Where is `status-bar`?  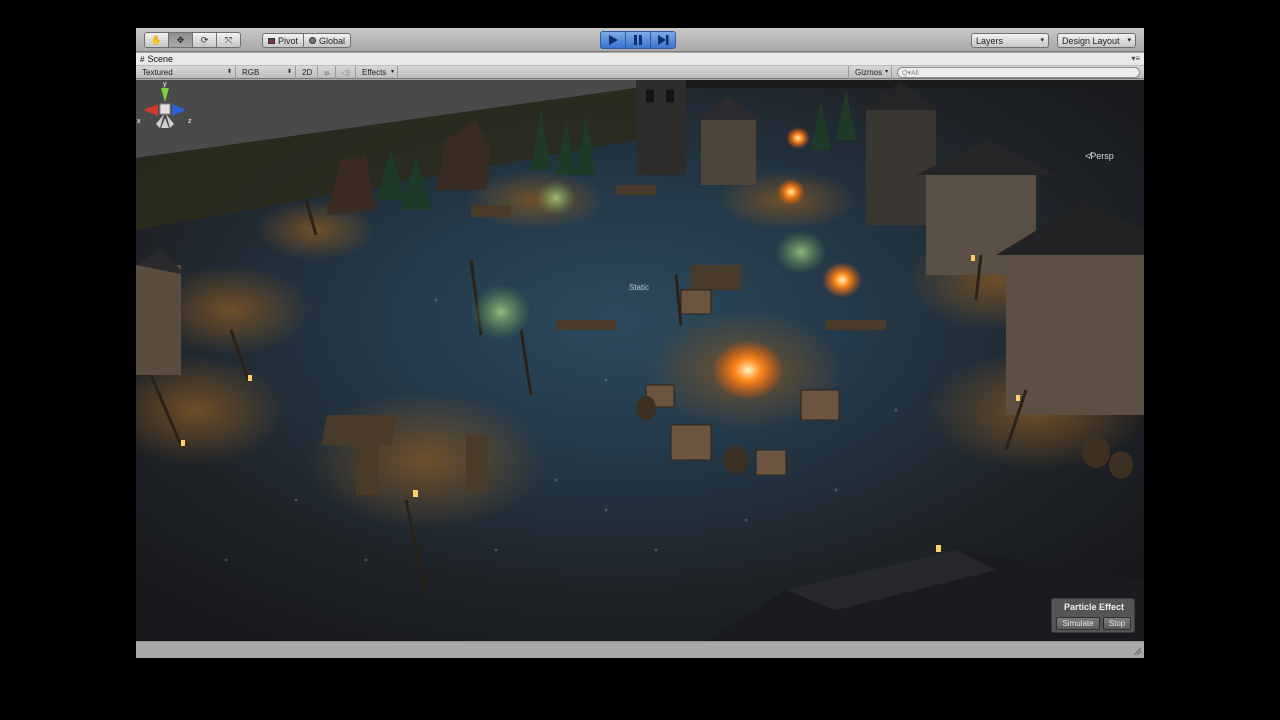
status-bar is located at coordinates (640, 649).